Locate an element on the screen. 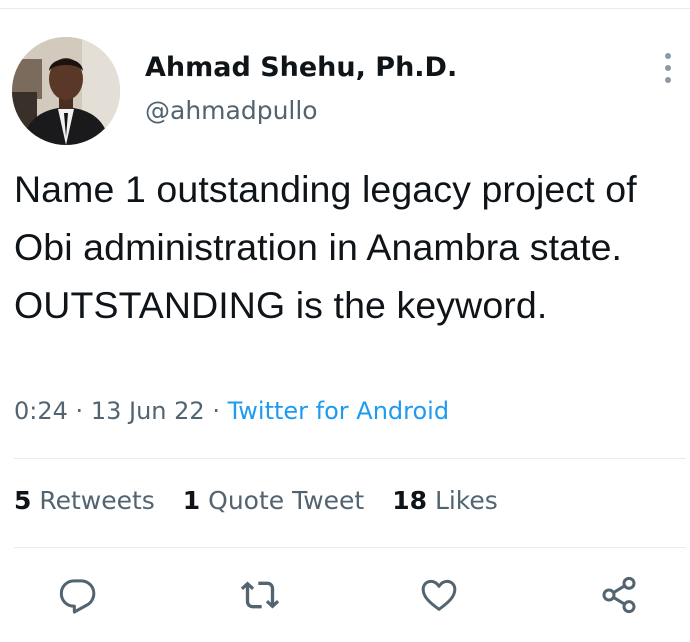 The height and width of the screenshot is (642, 690). tweet-date: 13 Jun 22 is located at coordinates (148, 411).